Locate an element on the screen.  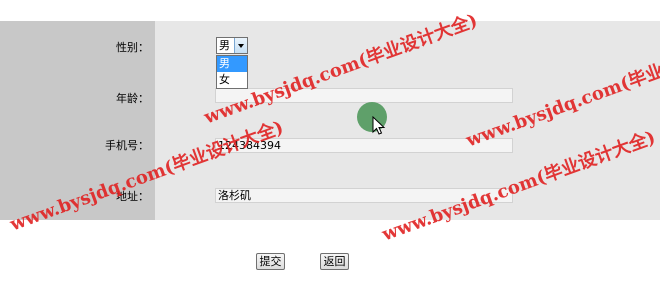
gender-option-male: 男 is located at coordinates (232, 64).